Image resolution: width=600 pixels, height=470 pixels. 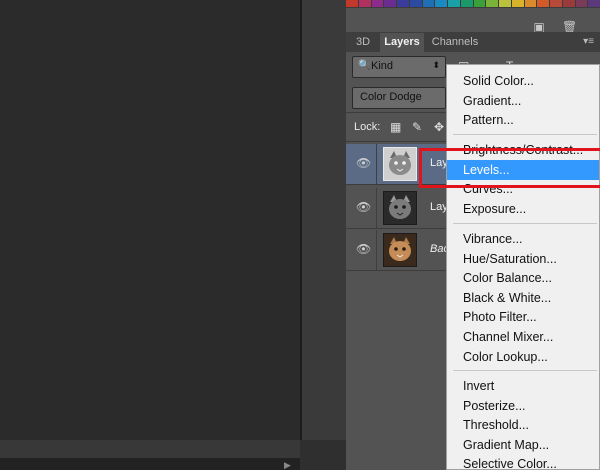 I want to click on panel-menu-icon: ▾≡, so click(x=588, y=42).